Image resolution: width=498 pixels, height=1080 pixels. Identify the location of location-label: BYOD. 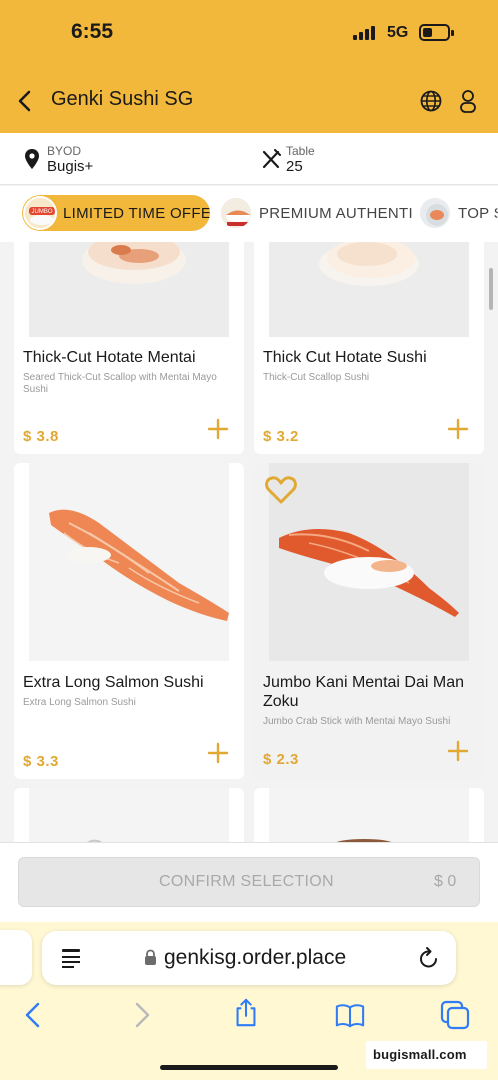
(64, 151).